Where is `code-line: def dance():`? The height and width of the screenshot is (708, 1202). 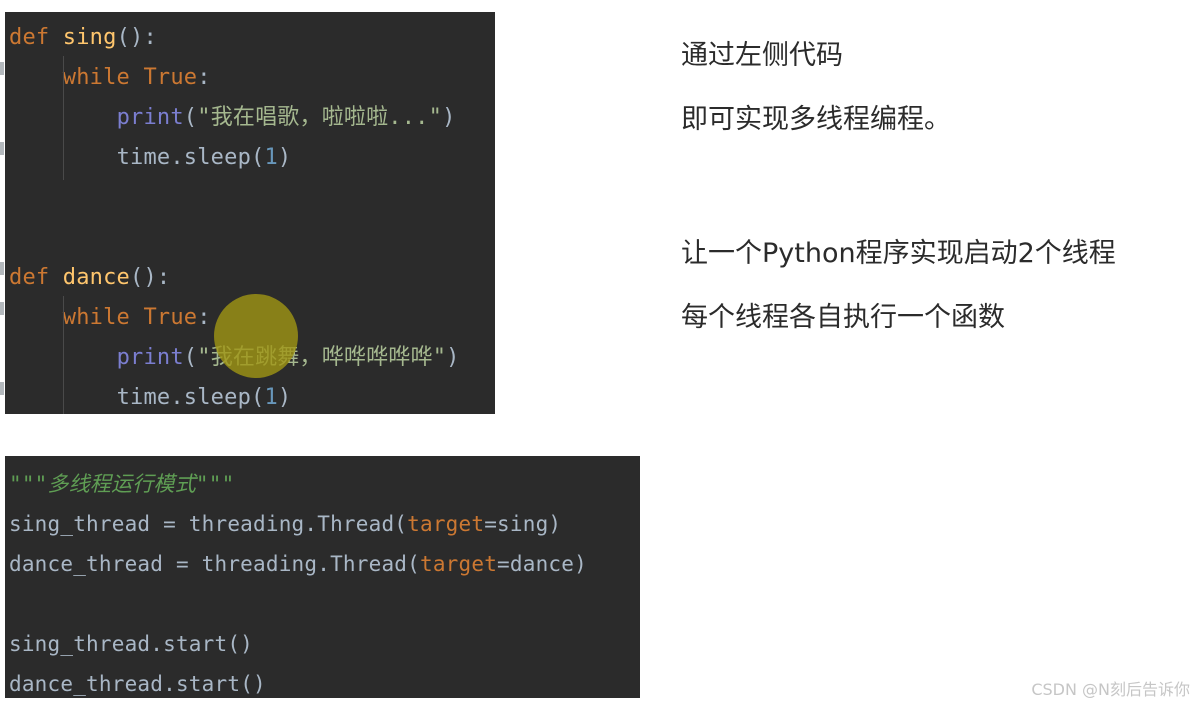 code-line: def dance(): is located at coordinates (250, 278).